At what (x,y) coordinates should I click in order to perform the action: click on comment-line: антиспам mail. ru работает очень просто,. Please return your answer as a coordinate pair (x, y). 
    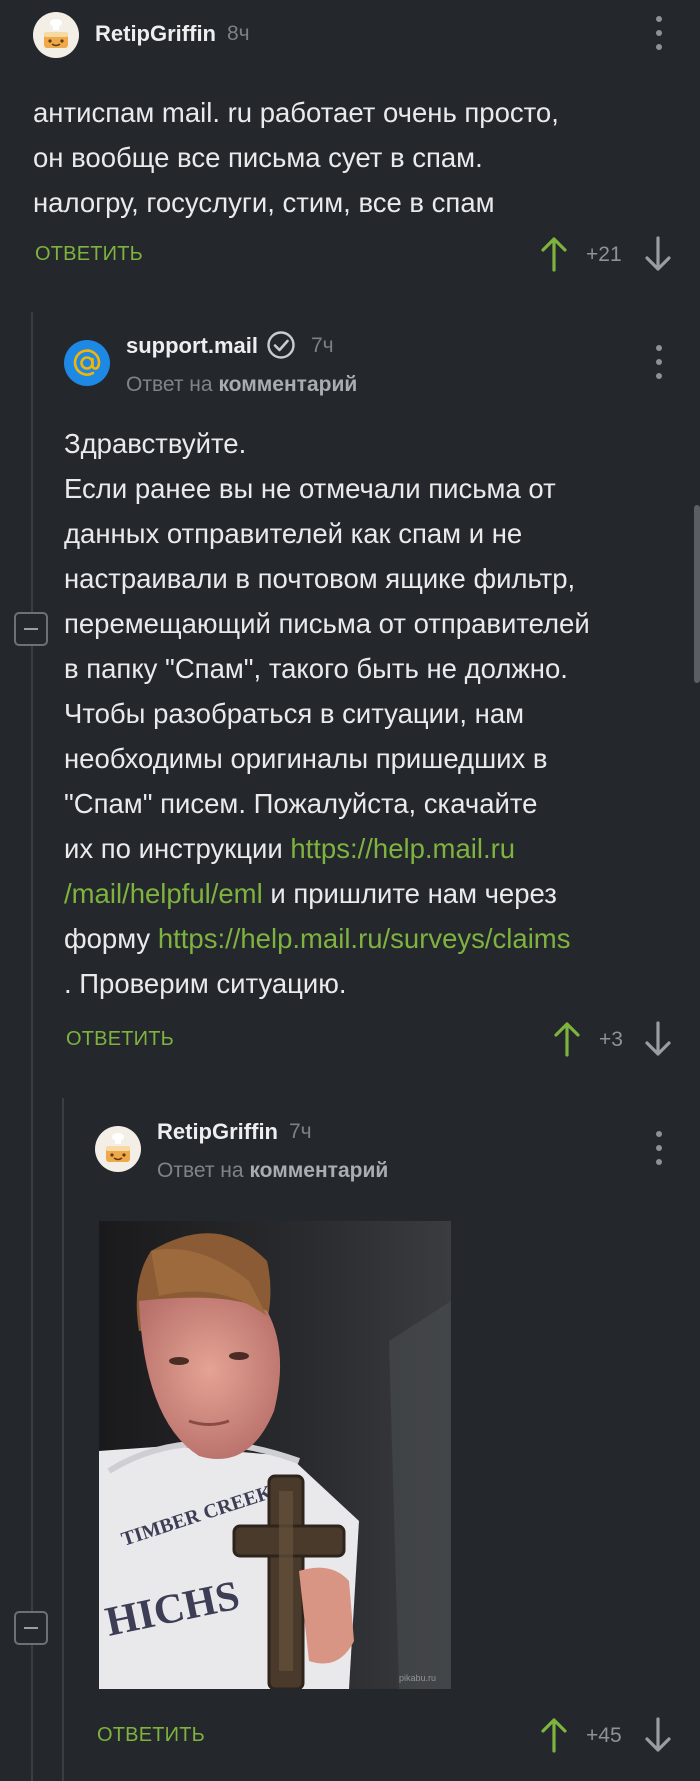
    Looking at the image, I should click on (296, 112).